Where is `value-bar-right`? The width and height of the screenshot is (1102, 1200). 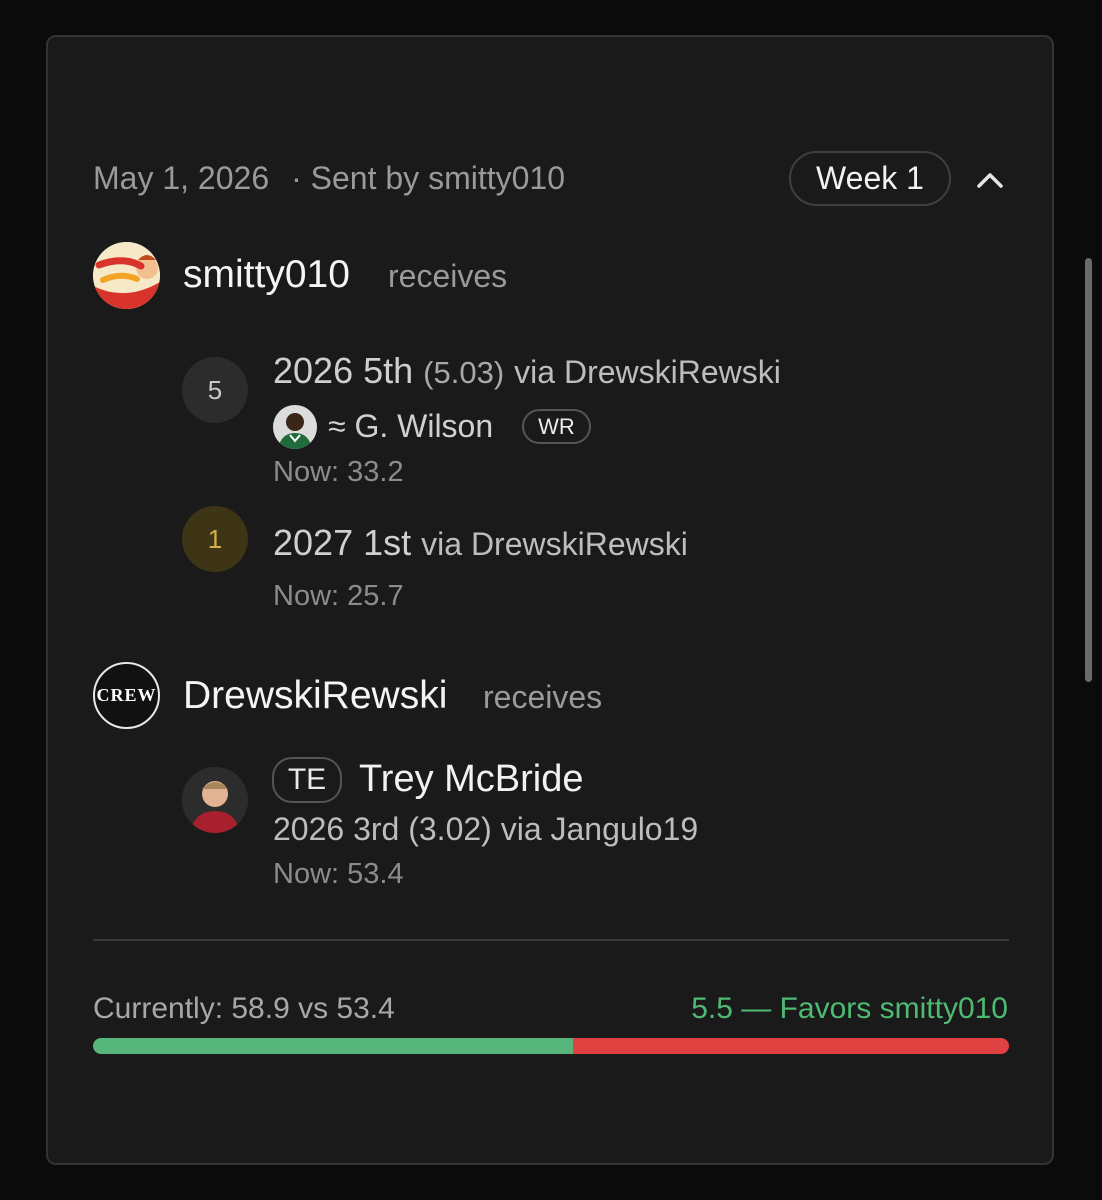
value-bar-right is located at coordinates (791, 1046).